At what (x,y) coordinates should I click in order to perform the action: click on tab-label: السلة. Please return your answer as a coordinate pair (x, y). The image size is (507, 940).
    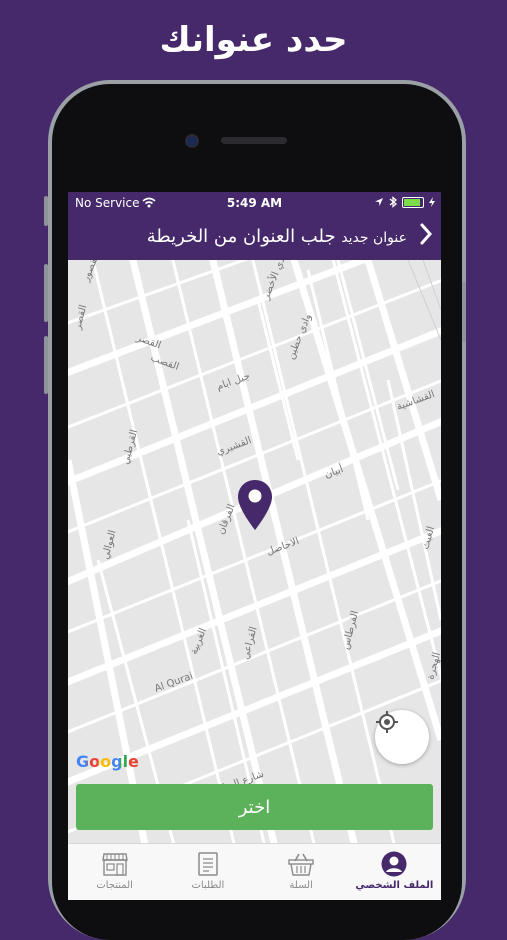
    Looking at the image, I should click on (301, 885).